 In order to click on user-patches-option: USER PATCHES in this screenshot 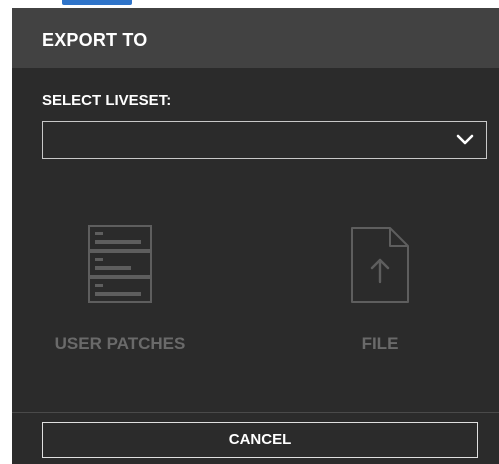, I will do `click(120, 293)`.